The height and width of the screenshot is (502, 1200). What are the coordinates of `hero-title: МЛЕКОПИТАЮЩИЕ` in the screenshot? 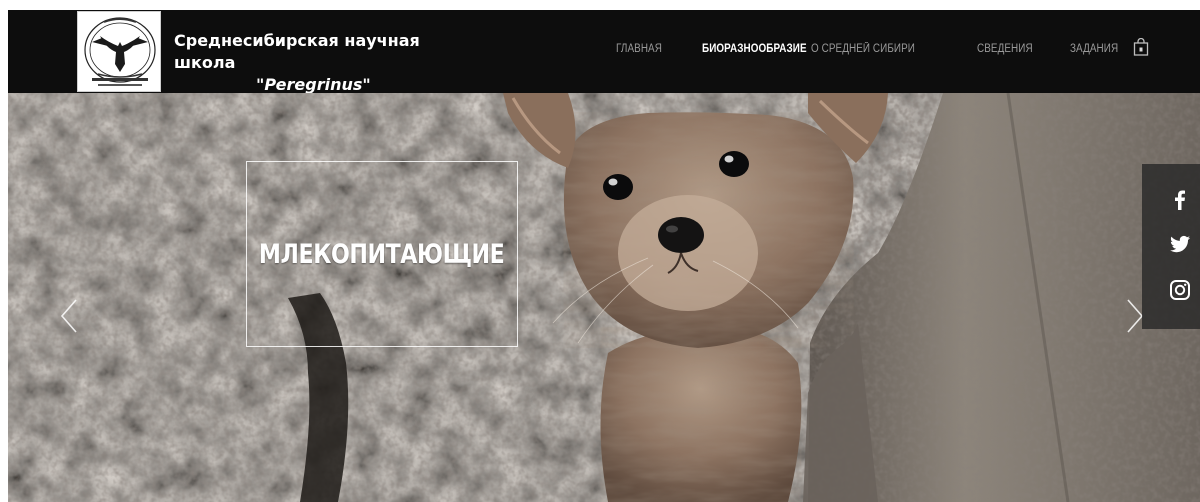 It's located at (382, 254).